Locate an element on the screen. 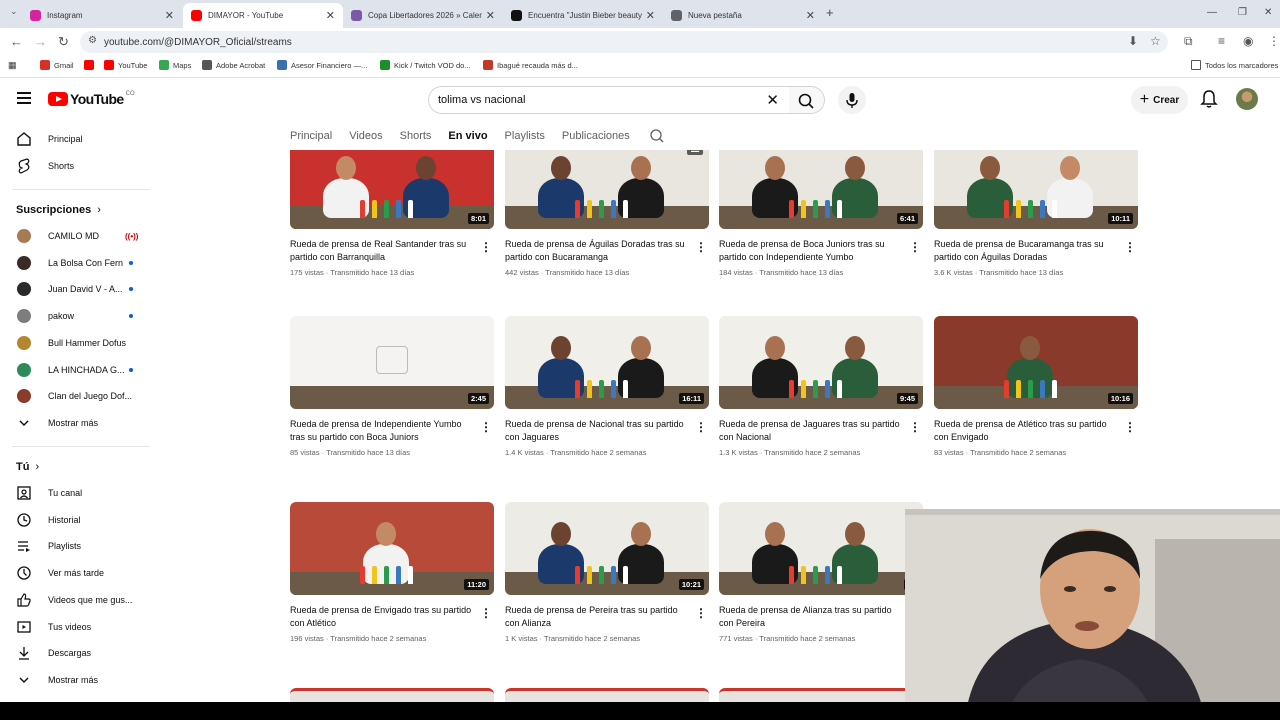 This screenshot has width=1280, height=720. video-thumbnail: 6:41 is located at coordinates (821, 189).